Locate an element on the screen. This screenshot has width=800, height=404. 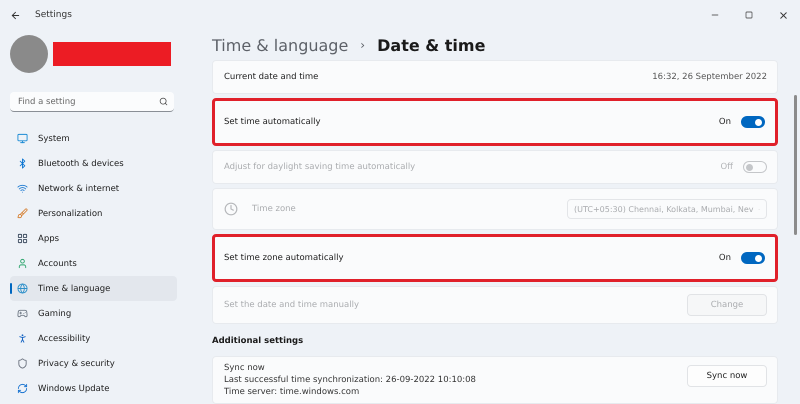
breadcrumb-link: Time & language is located at coordinates (280, 45).